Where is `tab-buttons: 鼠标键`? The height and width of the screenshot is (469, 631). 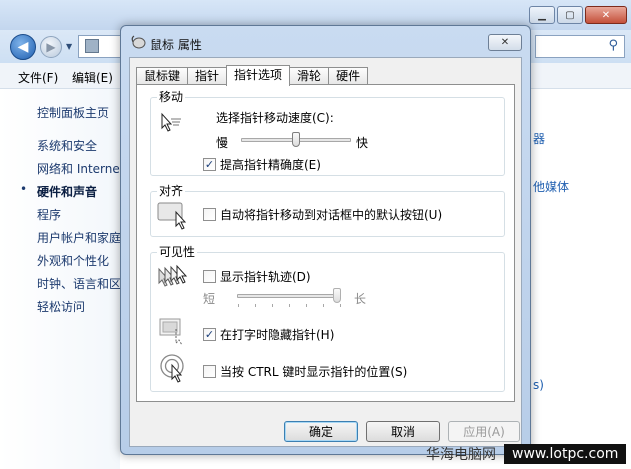
tab-buttons: 鼠标键 is located at coordinates (162, 76).